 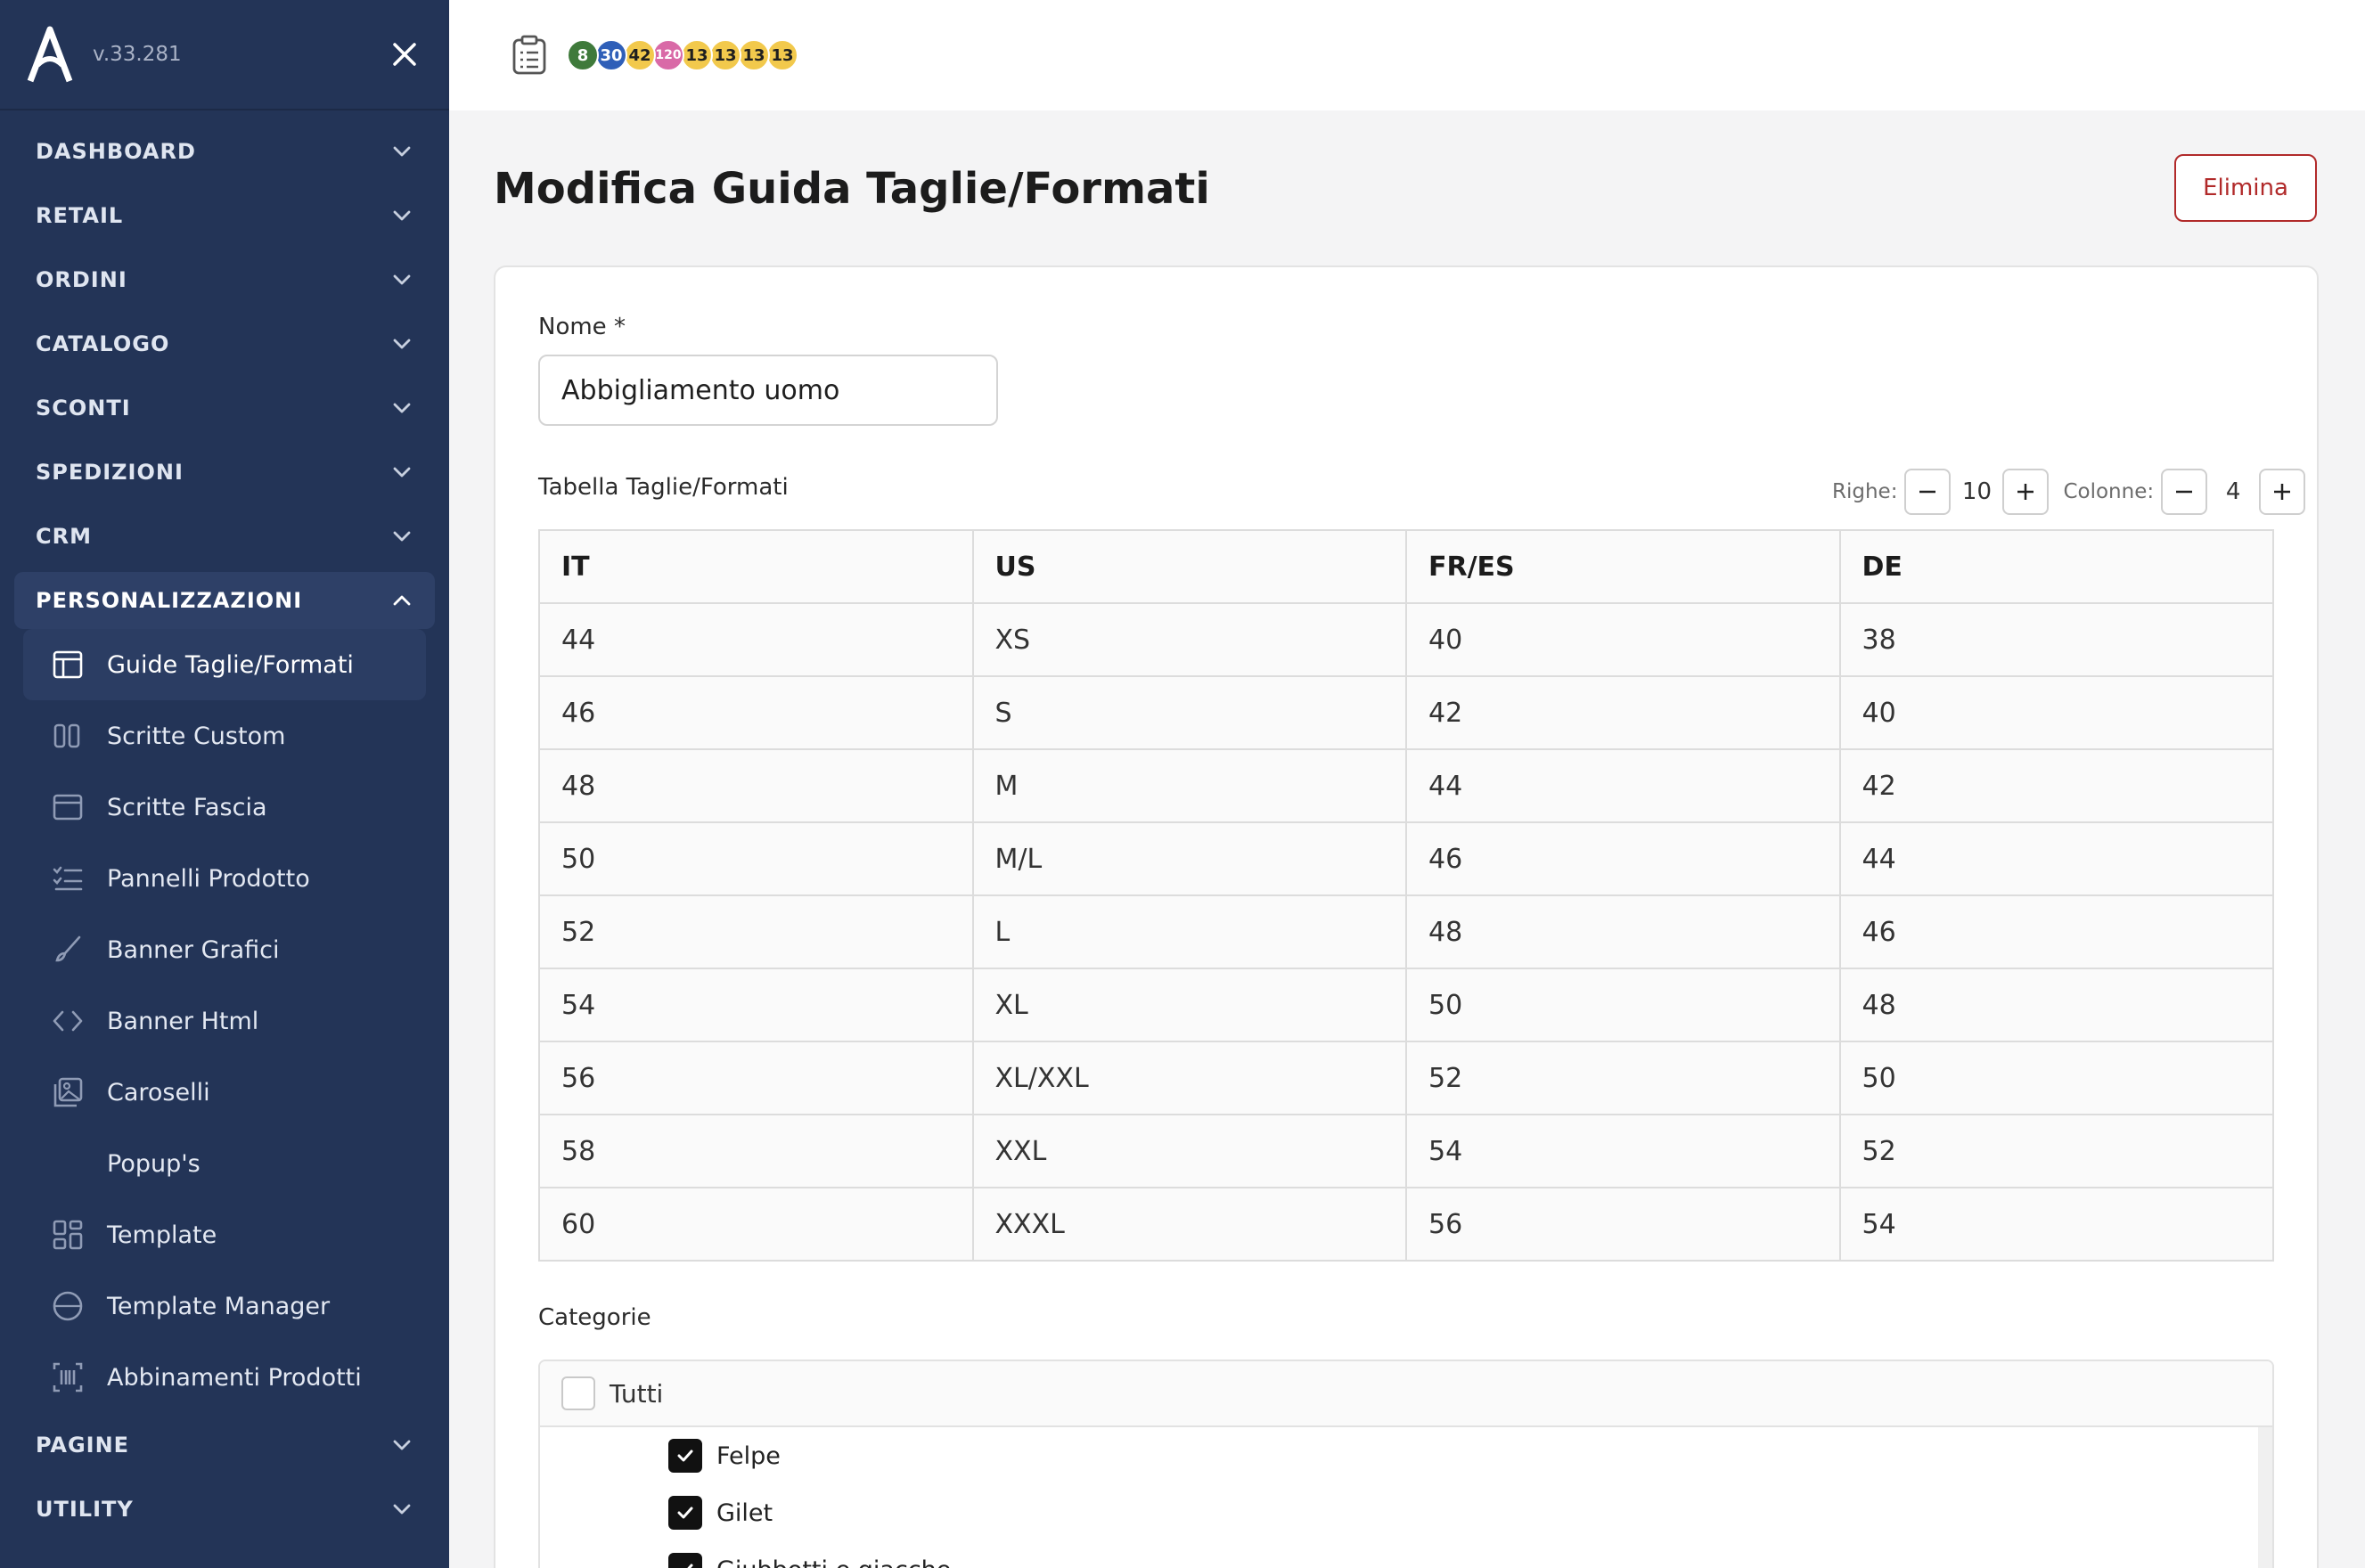 What do you see at coordinates (224, 1021) in the screenshot?
I see `sidebar-item-banner-html: Banner Html` at bounding box center [224, 1021].